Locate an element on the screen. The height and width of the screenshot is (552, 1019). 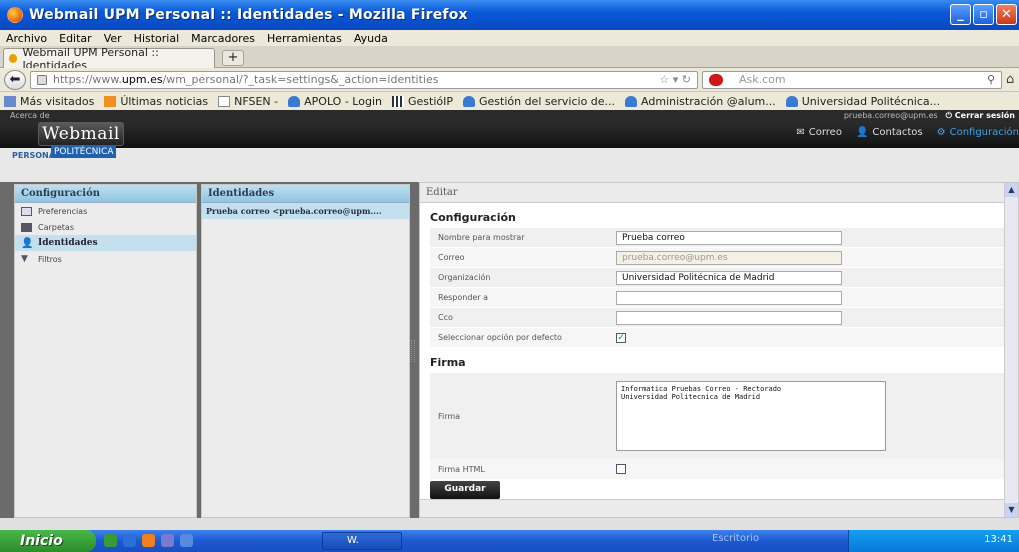
clock: 13:41 is located at coordinates (998, 539).